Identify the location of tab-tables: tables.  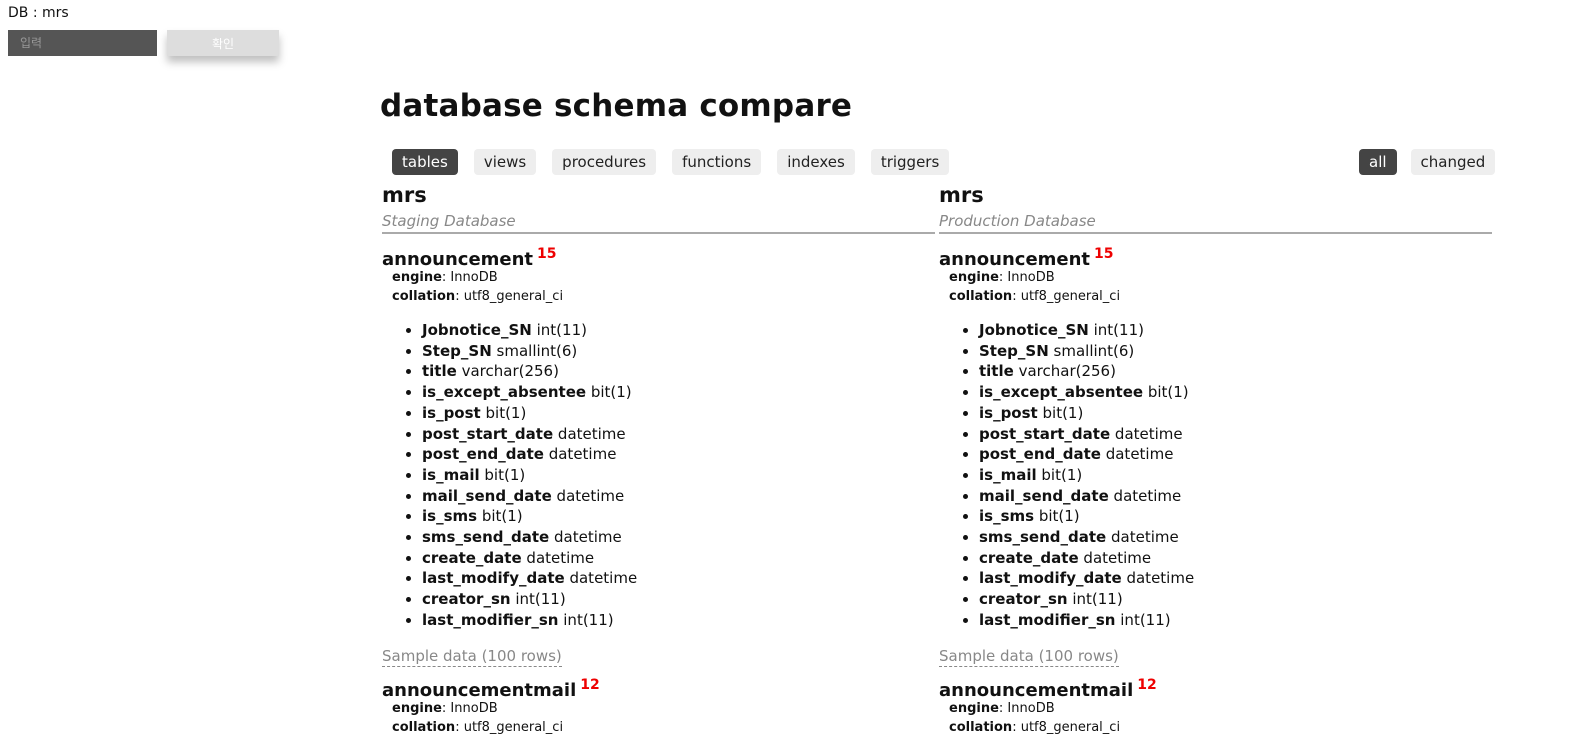
(425, 162).